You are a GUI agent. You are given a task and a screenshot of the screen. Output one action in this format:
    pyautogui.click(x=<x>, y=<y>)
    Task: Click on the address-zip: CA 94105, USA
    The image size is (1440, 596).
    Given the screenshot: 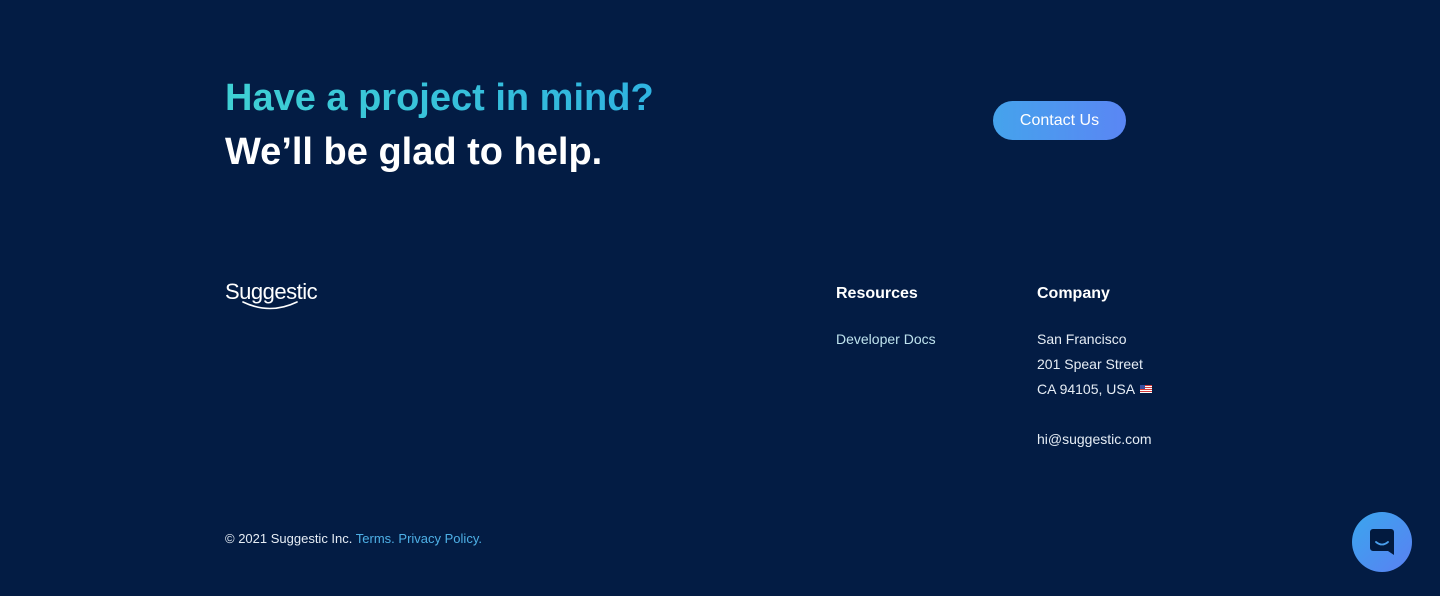 What is the action you would take?
    pyautogui.click(x=1086, y=389)
    